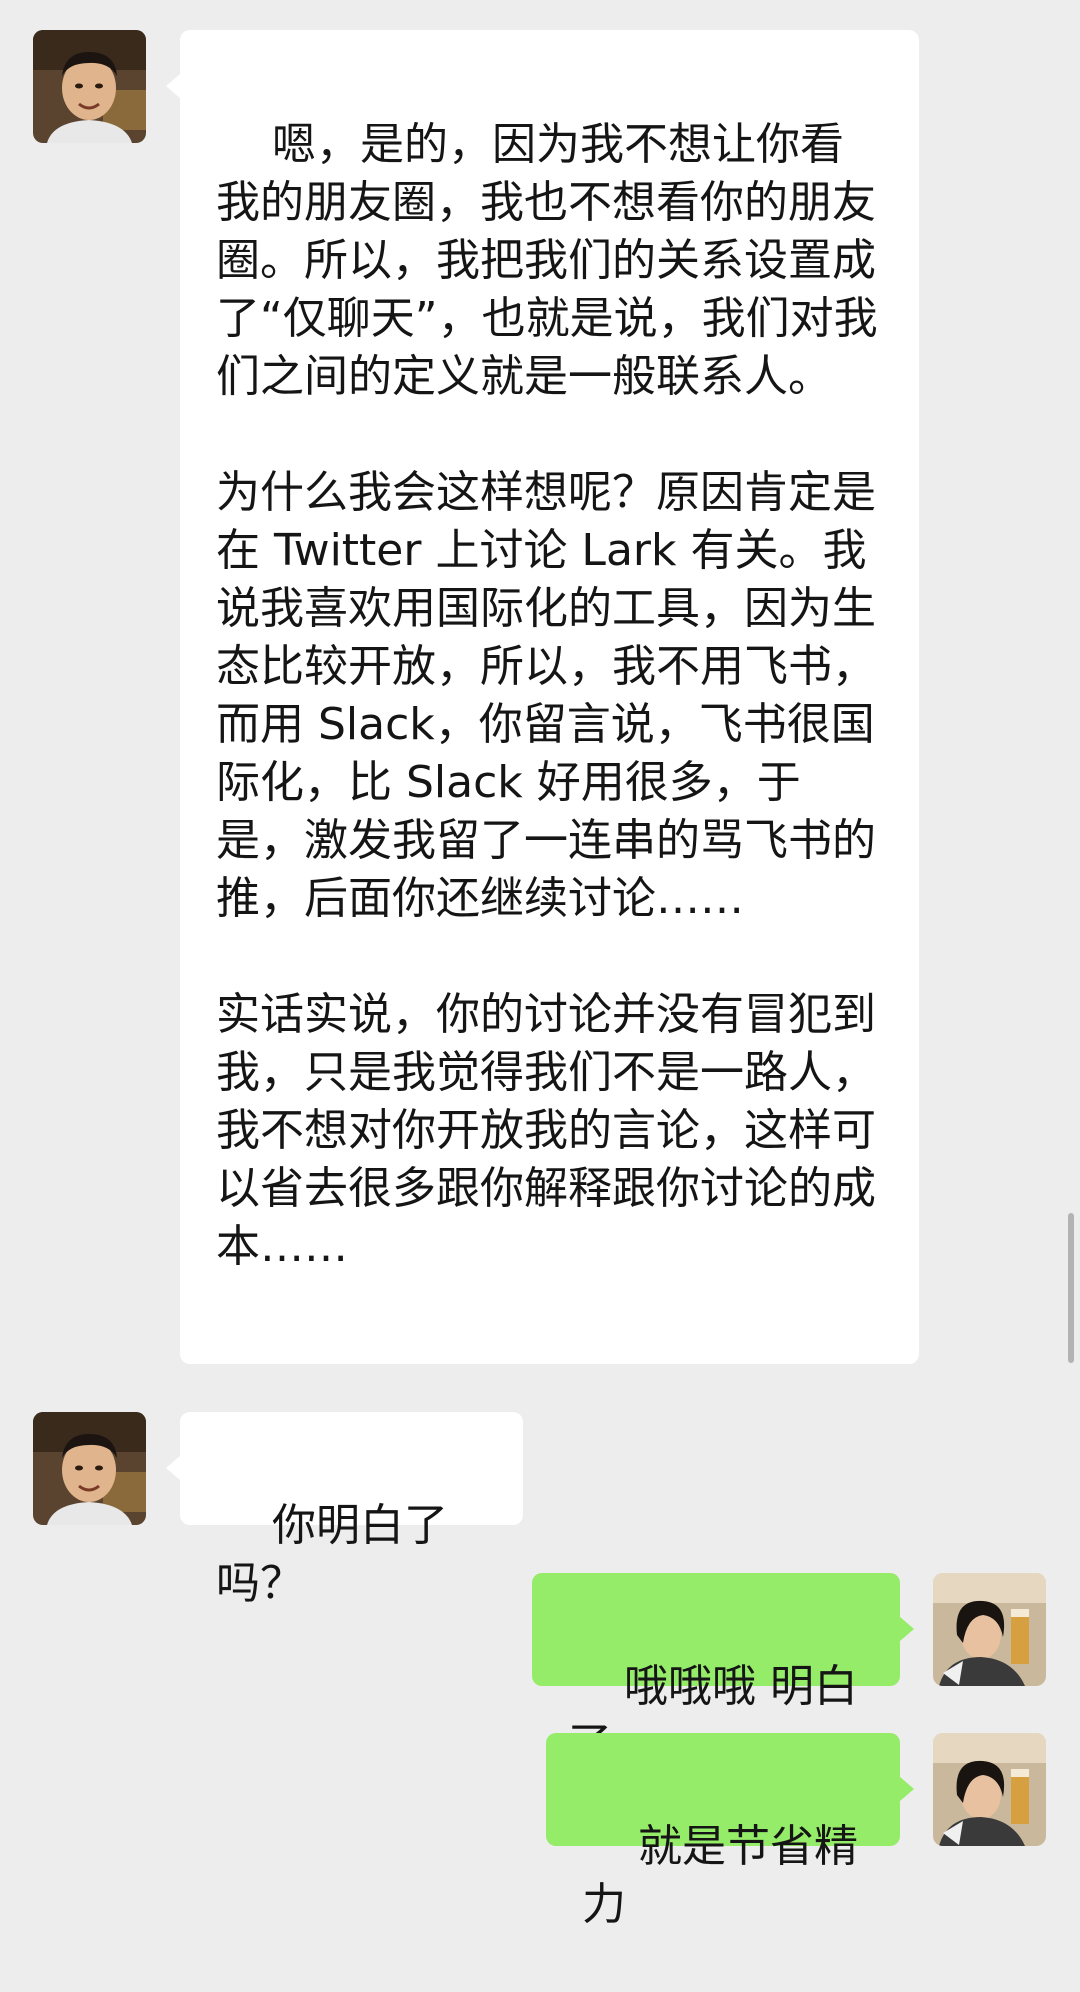 The image size is (1080, 1992). I want to click on message-text: 你明白了吗？, so click(332, 1554).